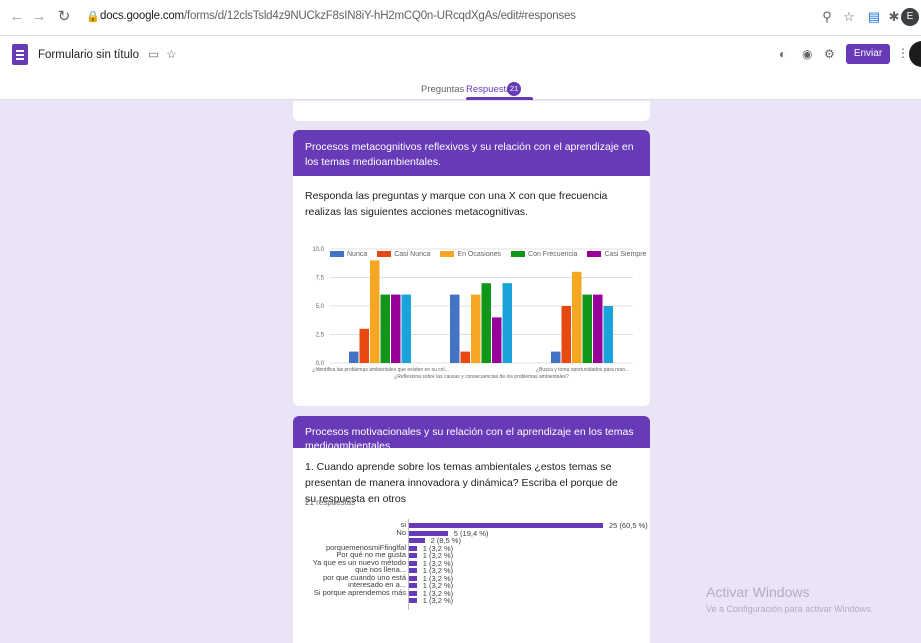 The width and height of the screenshot is (921, 643). What do you see at coordinates (438, 600) in the screenshot?
I see `hbar-value-label: 1 (3,2 %)` at bounding box center [438, 600].